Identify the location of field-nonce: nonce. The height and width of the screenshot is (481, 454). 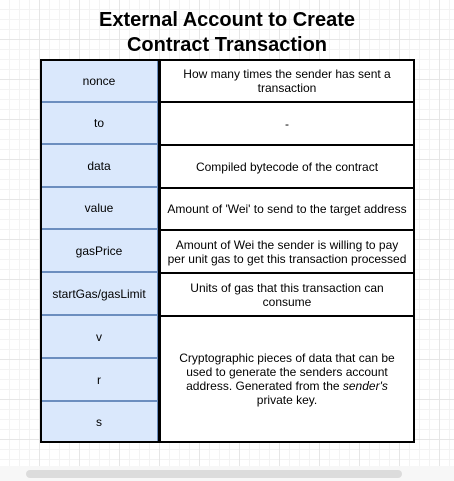
(99, 81).